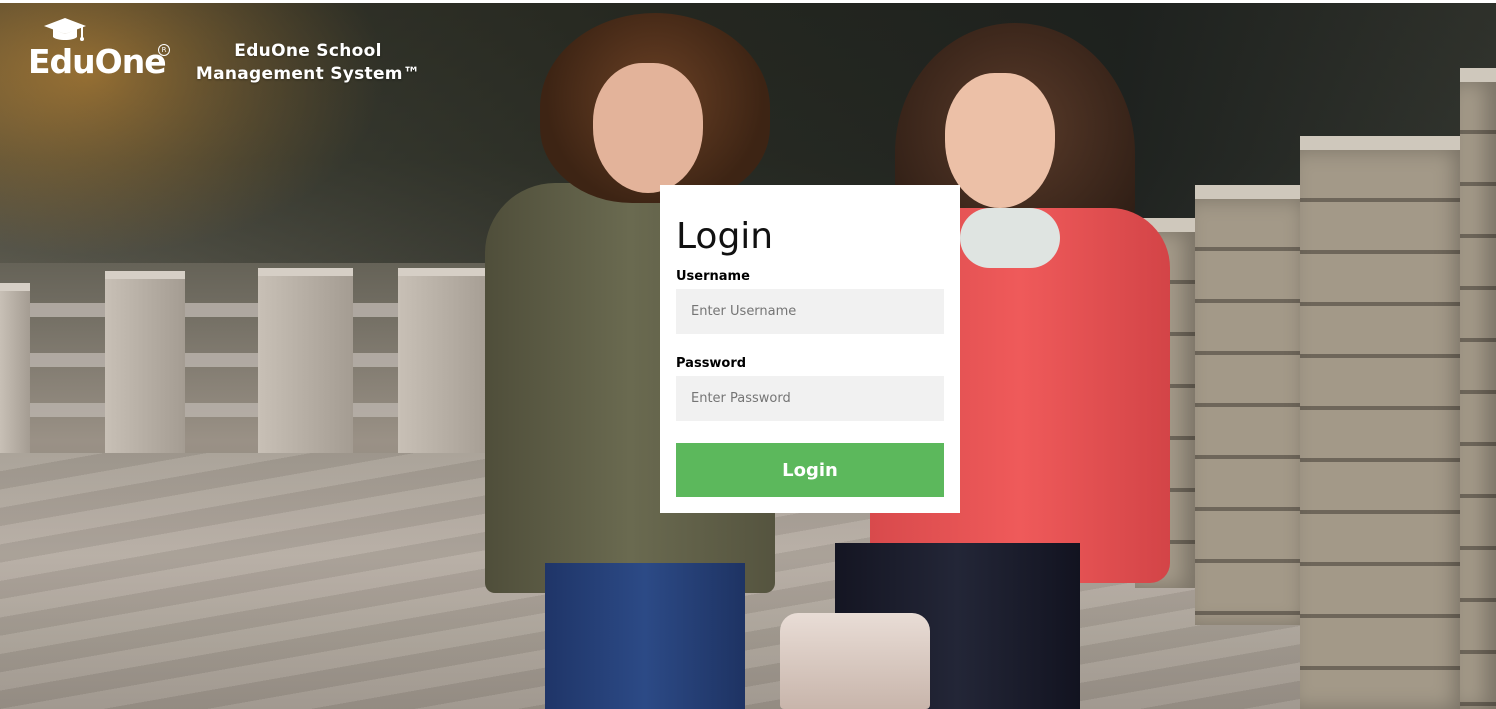 The height and width of the screenshot is (709, 1496). Describe the element at coordinates (855, 661) in the screenshot. I see `handbag` at that location.